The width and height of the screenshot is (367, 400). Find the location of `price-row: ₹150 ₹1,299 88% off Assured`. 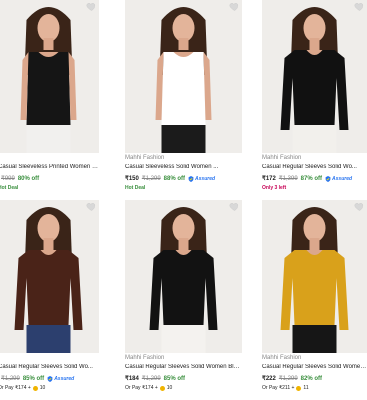

price-row: ₹150 ₹1,299 88% off Assured is located at coordinates (170, 178).